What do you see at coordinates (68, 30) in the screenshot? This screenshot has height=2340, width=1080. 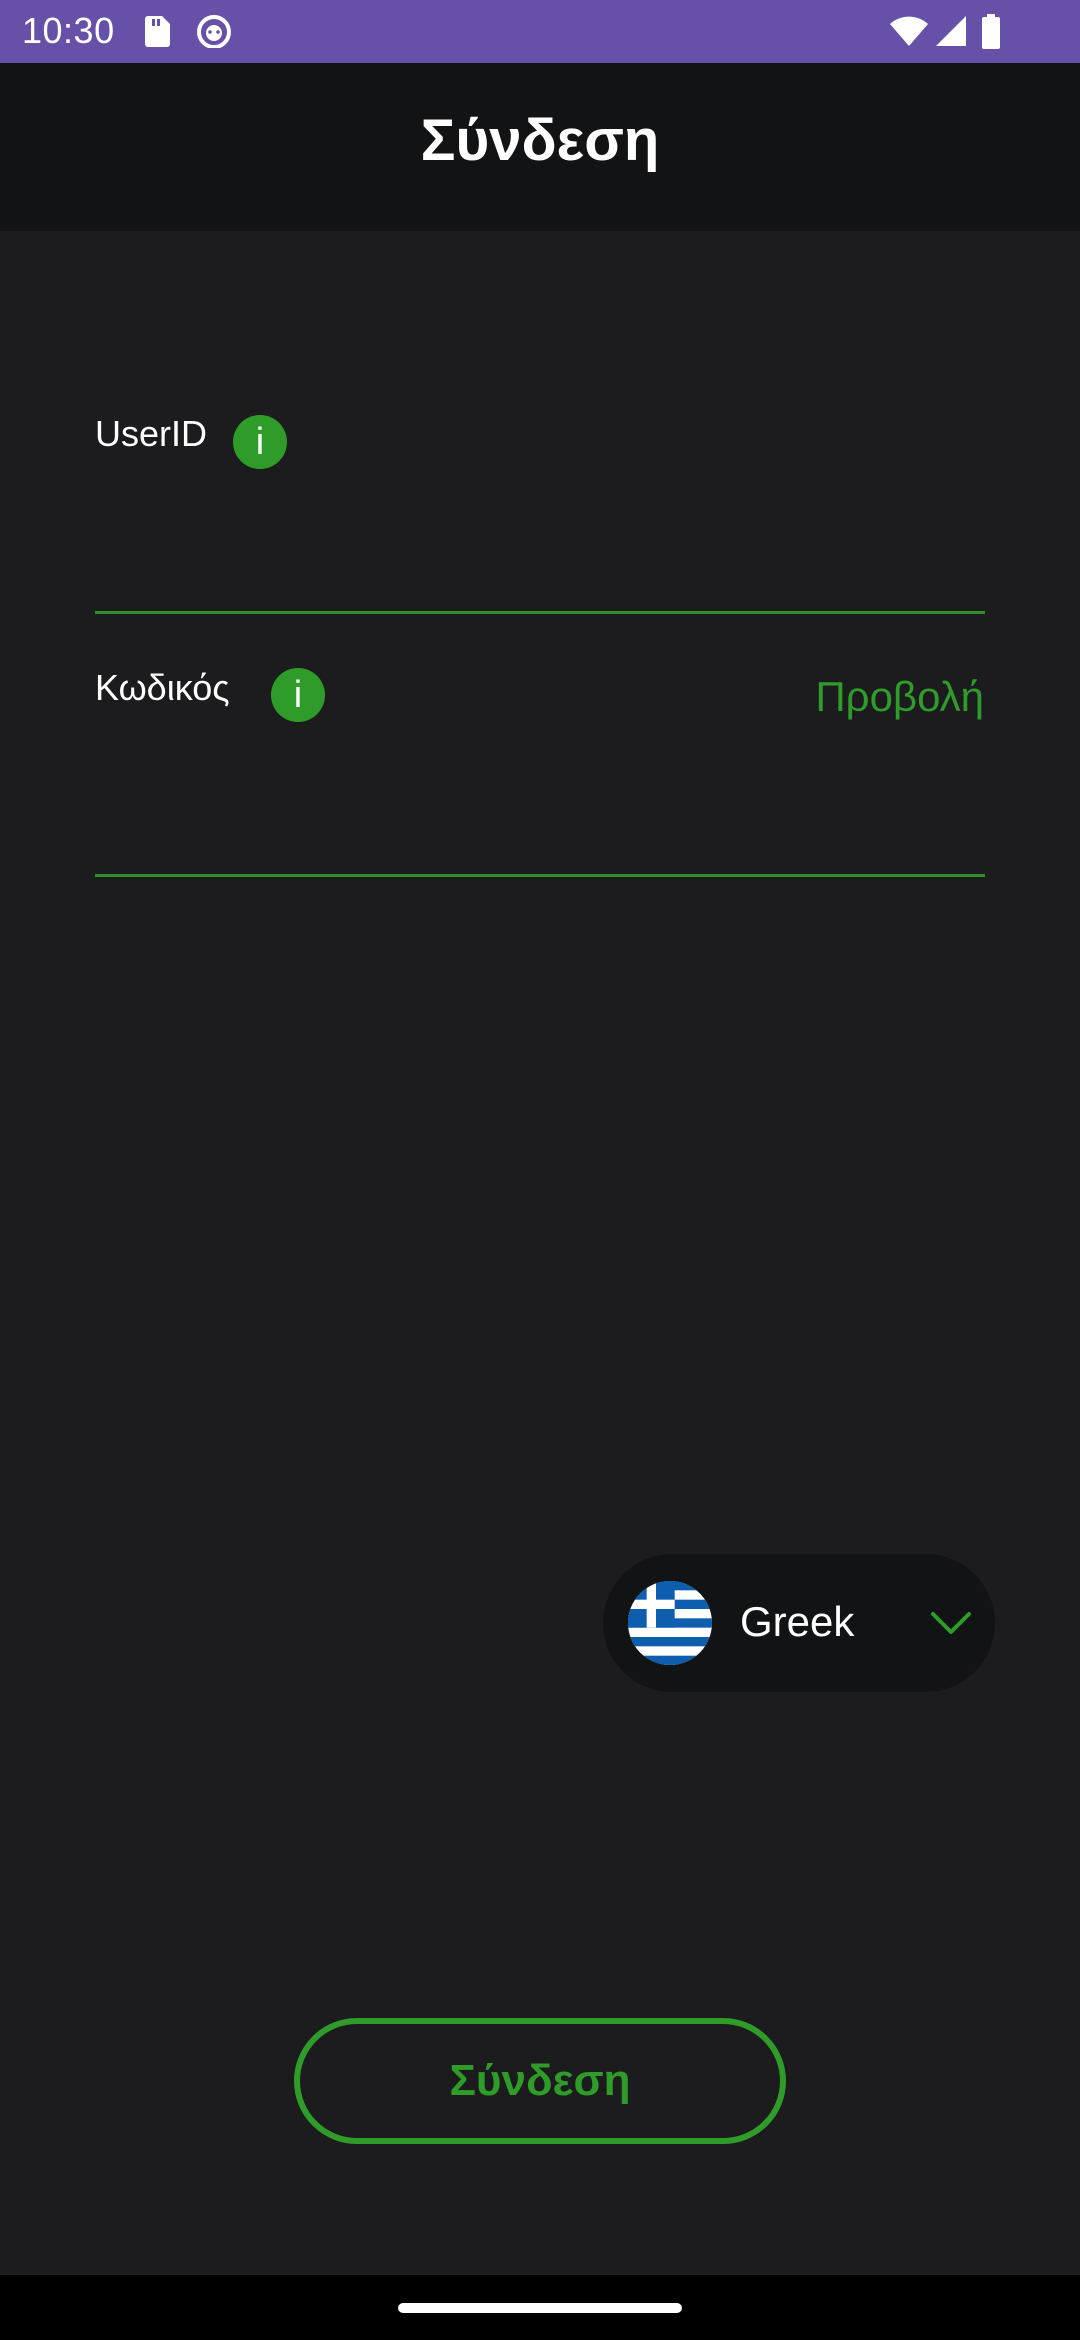 I see `status-time: 10:30` at bounding box center [68, 30].